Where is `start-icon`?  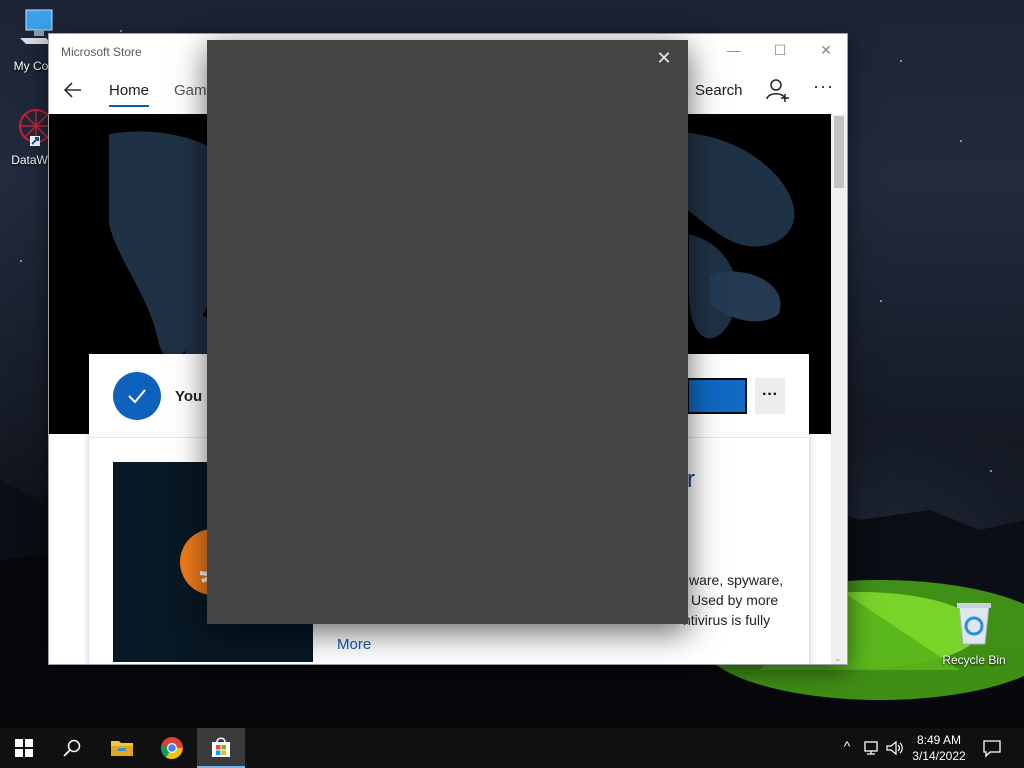 start-icon is located at coordinates (24, 748).